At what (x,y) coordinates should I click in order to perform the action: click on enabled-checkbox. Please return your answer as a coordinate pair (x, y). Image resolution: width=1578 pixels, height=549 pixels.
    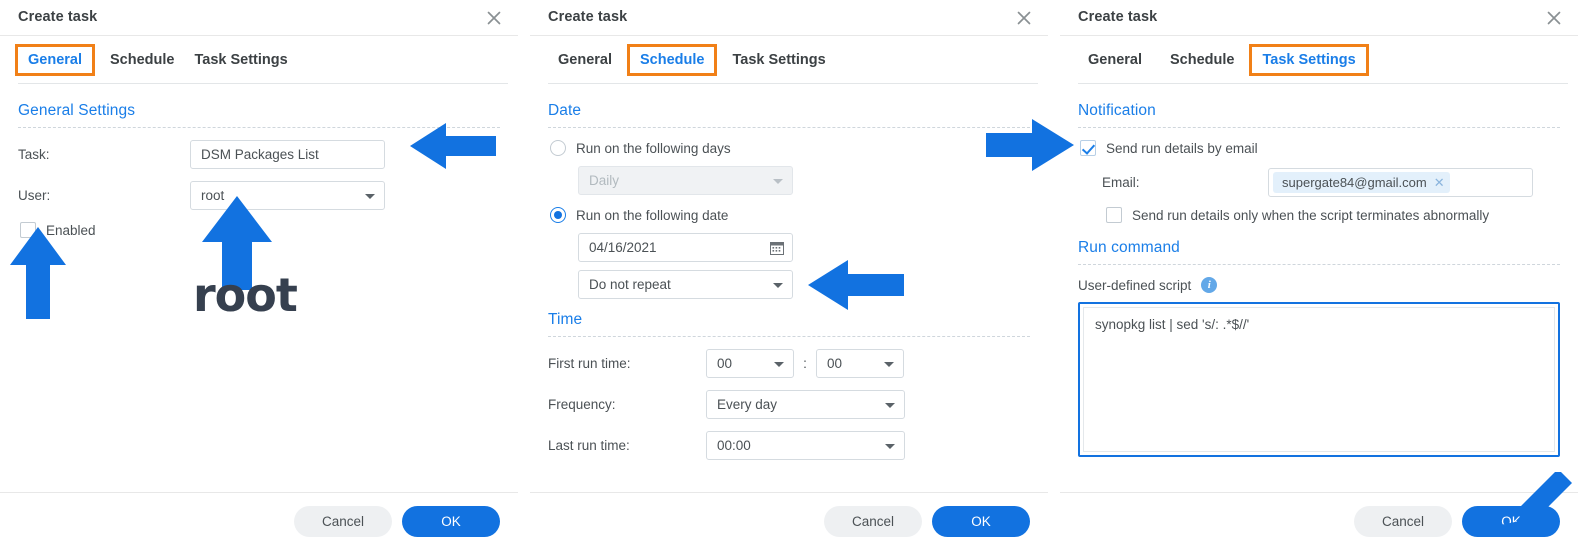
    Looking at the image, I should click on (28, 230).